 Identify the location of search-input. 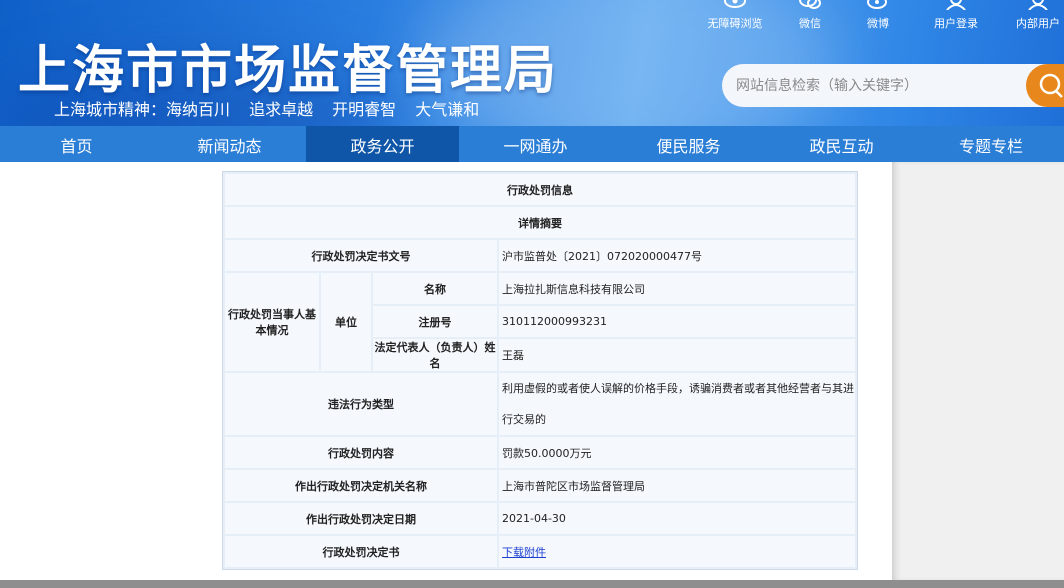
(881, 85).